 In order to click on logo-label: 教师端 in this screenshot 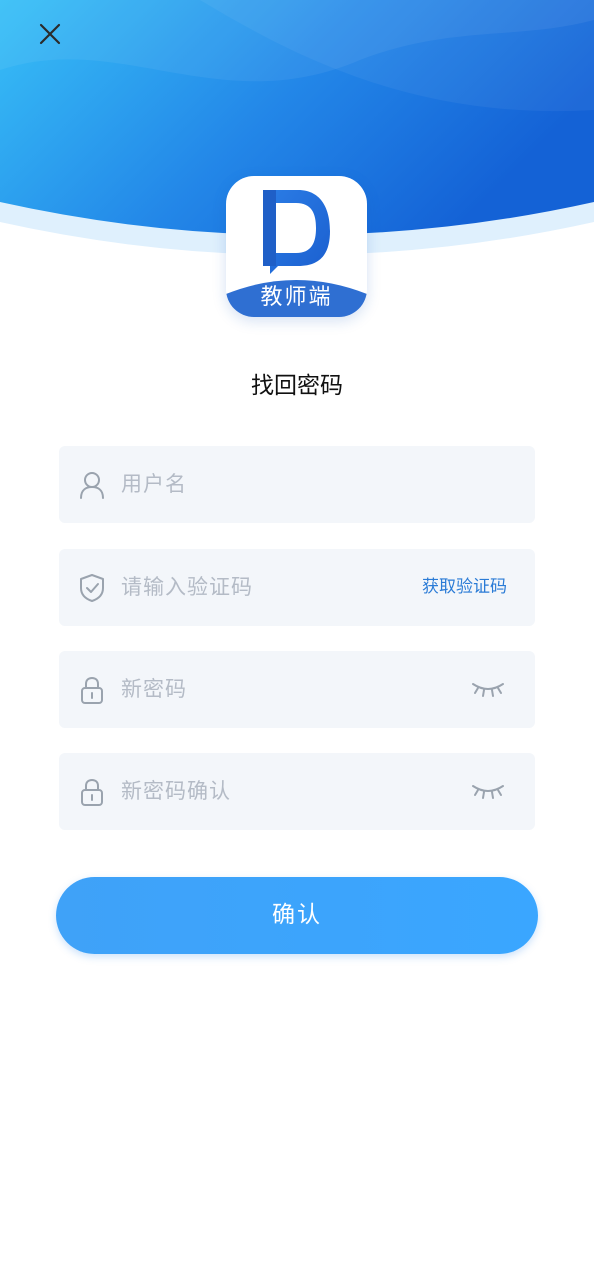, I will do `click(296, 297)`.